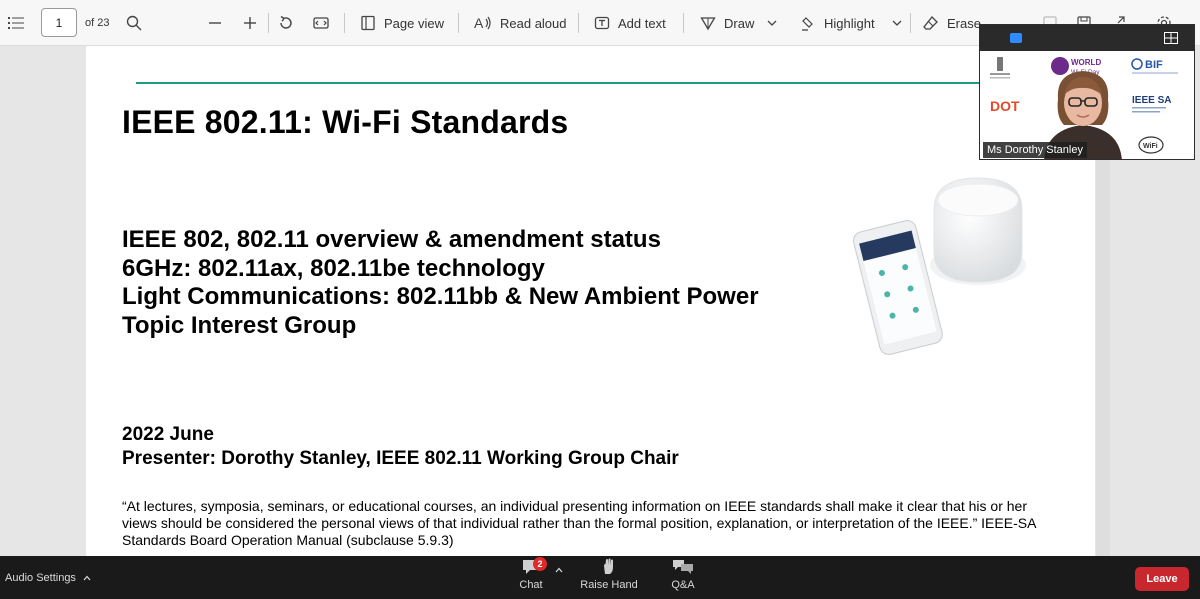 This screenshot has height=599, width=1200. What do you see at coordinates (683, 585) in the screenshot?
I see `qa-label: Q&A` at bounding box center [683, 585].